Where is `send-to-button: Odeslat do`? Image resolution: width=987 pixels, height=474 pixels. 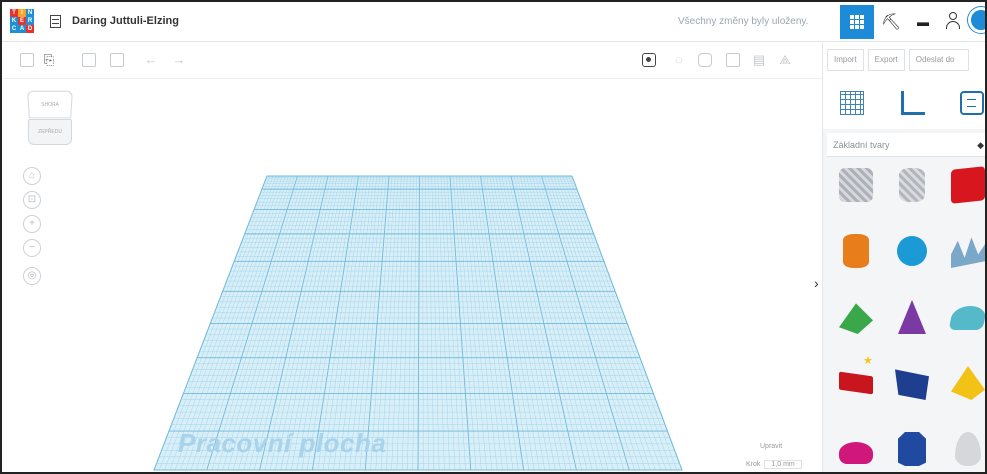 send-to-button: Odeslat do is located at coordinates (938, 60).